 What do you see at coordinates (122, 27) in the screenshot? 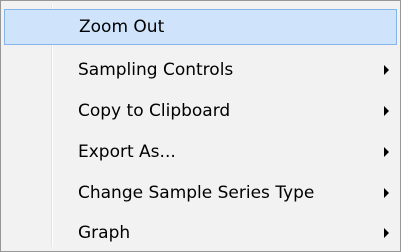
I see `menu-item-label: Zoom Out` at bounding box center [122, 27].